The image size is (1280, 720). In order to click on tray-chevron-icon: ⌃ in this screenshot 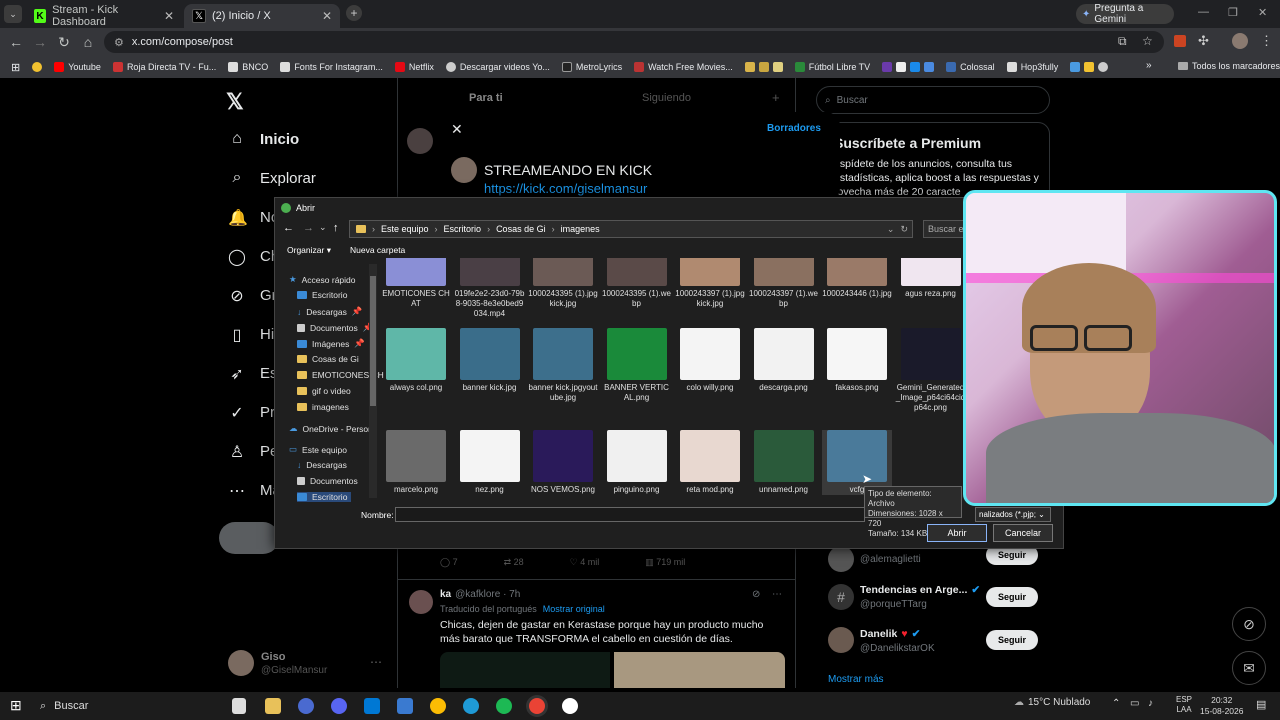, I will do `click(1116, 703)`.